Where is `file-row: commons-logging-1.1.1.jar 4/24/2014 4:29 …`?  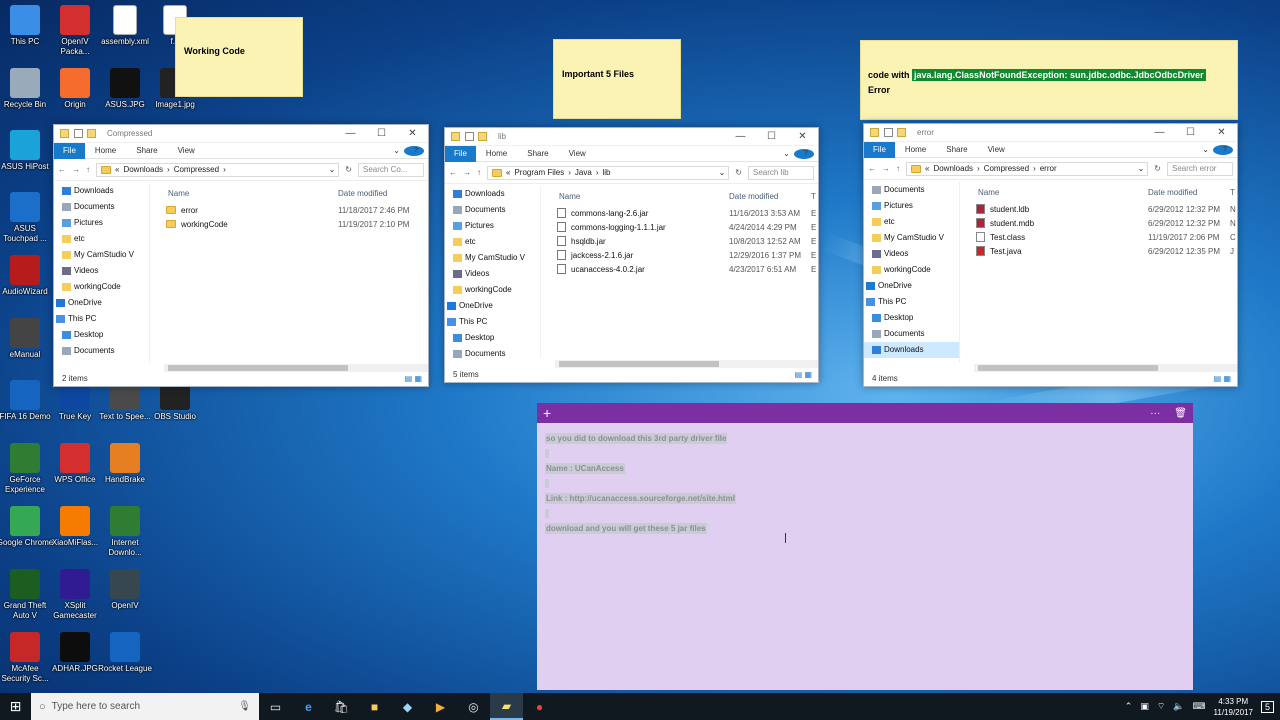 file-row: commons-logging-1.1.1.jar 4/24/2014 4:29 … is located at coordinates (686, 227).